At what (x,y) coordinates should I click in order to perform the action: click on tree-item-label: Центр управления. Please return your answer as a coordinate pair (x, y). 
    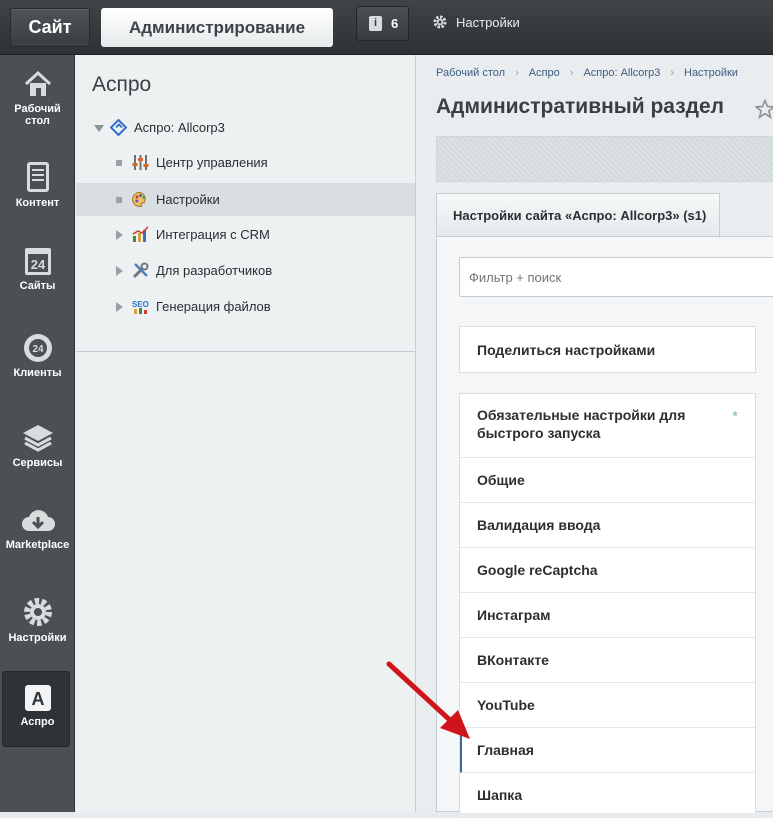
    Looking at the image, I should click on (212, 162).